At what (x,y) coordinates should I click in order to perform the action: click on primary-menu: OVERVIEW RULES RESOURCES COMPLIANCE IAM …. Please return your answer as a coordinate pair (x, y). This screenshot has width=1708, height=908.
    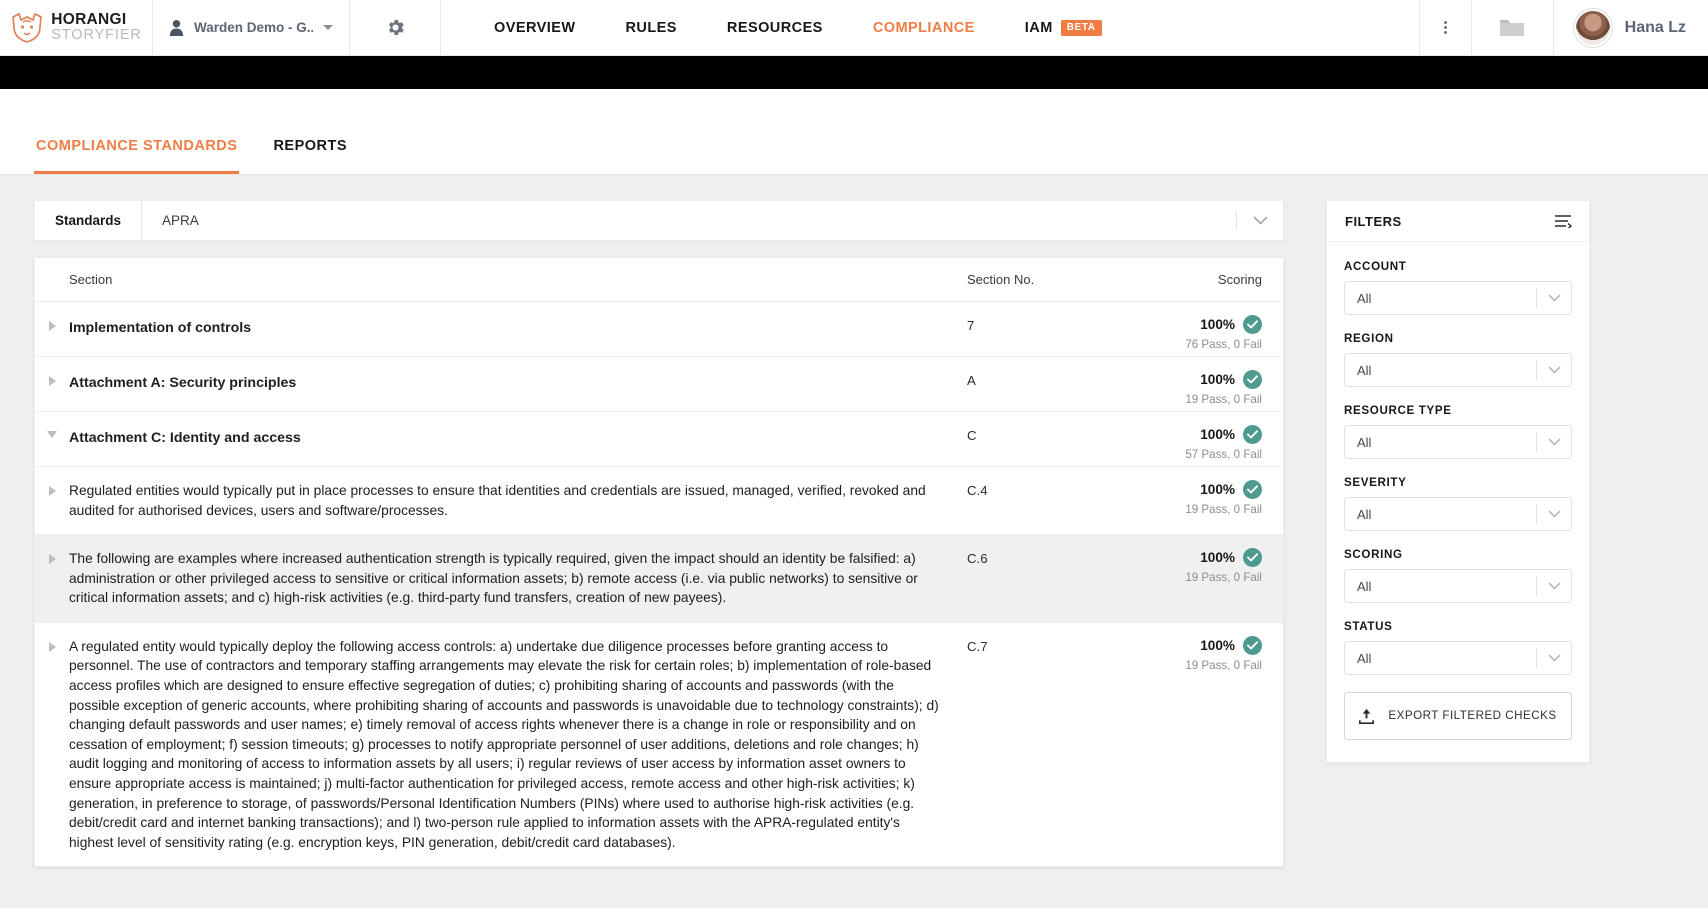
    Looking at the image, I should click on (930, 27).